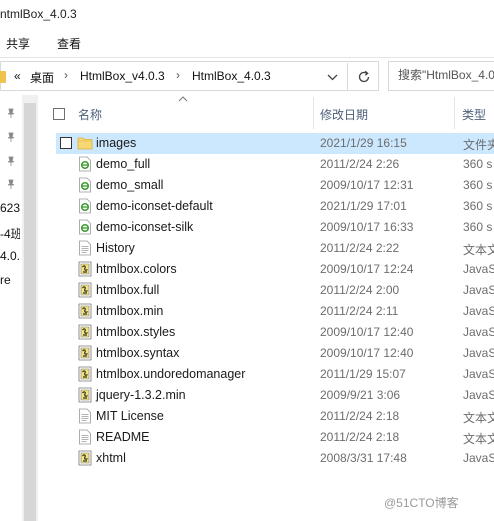  I want to click on address-bar: « 桌面 › HtmlBox_v4.0.3 › HtmlBox_4.0.3, so click(189, 76).